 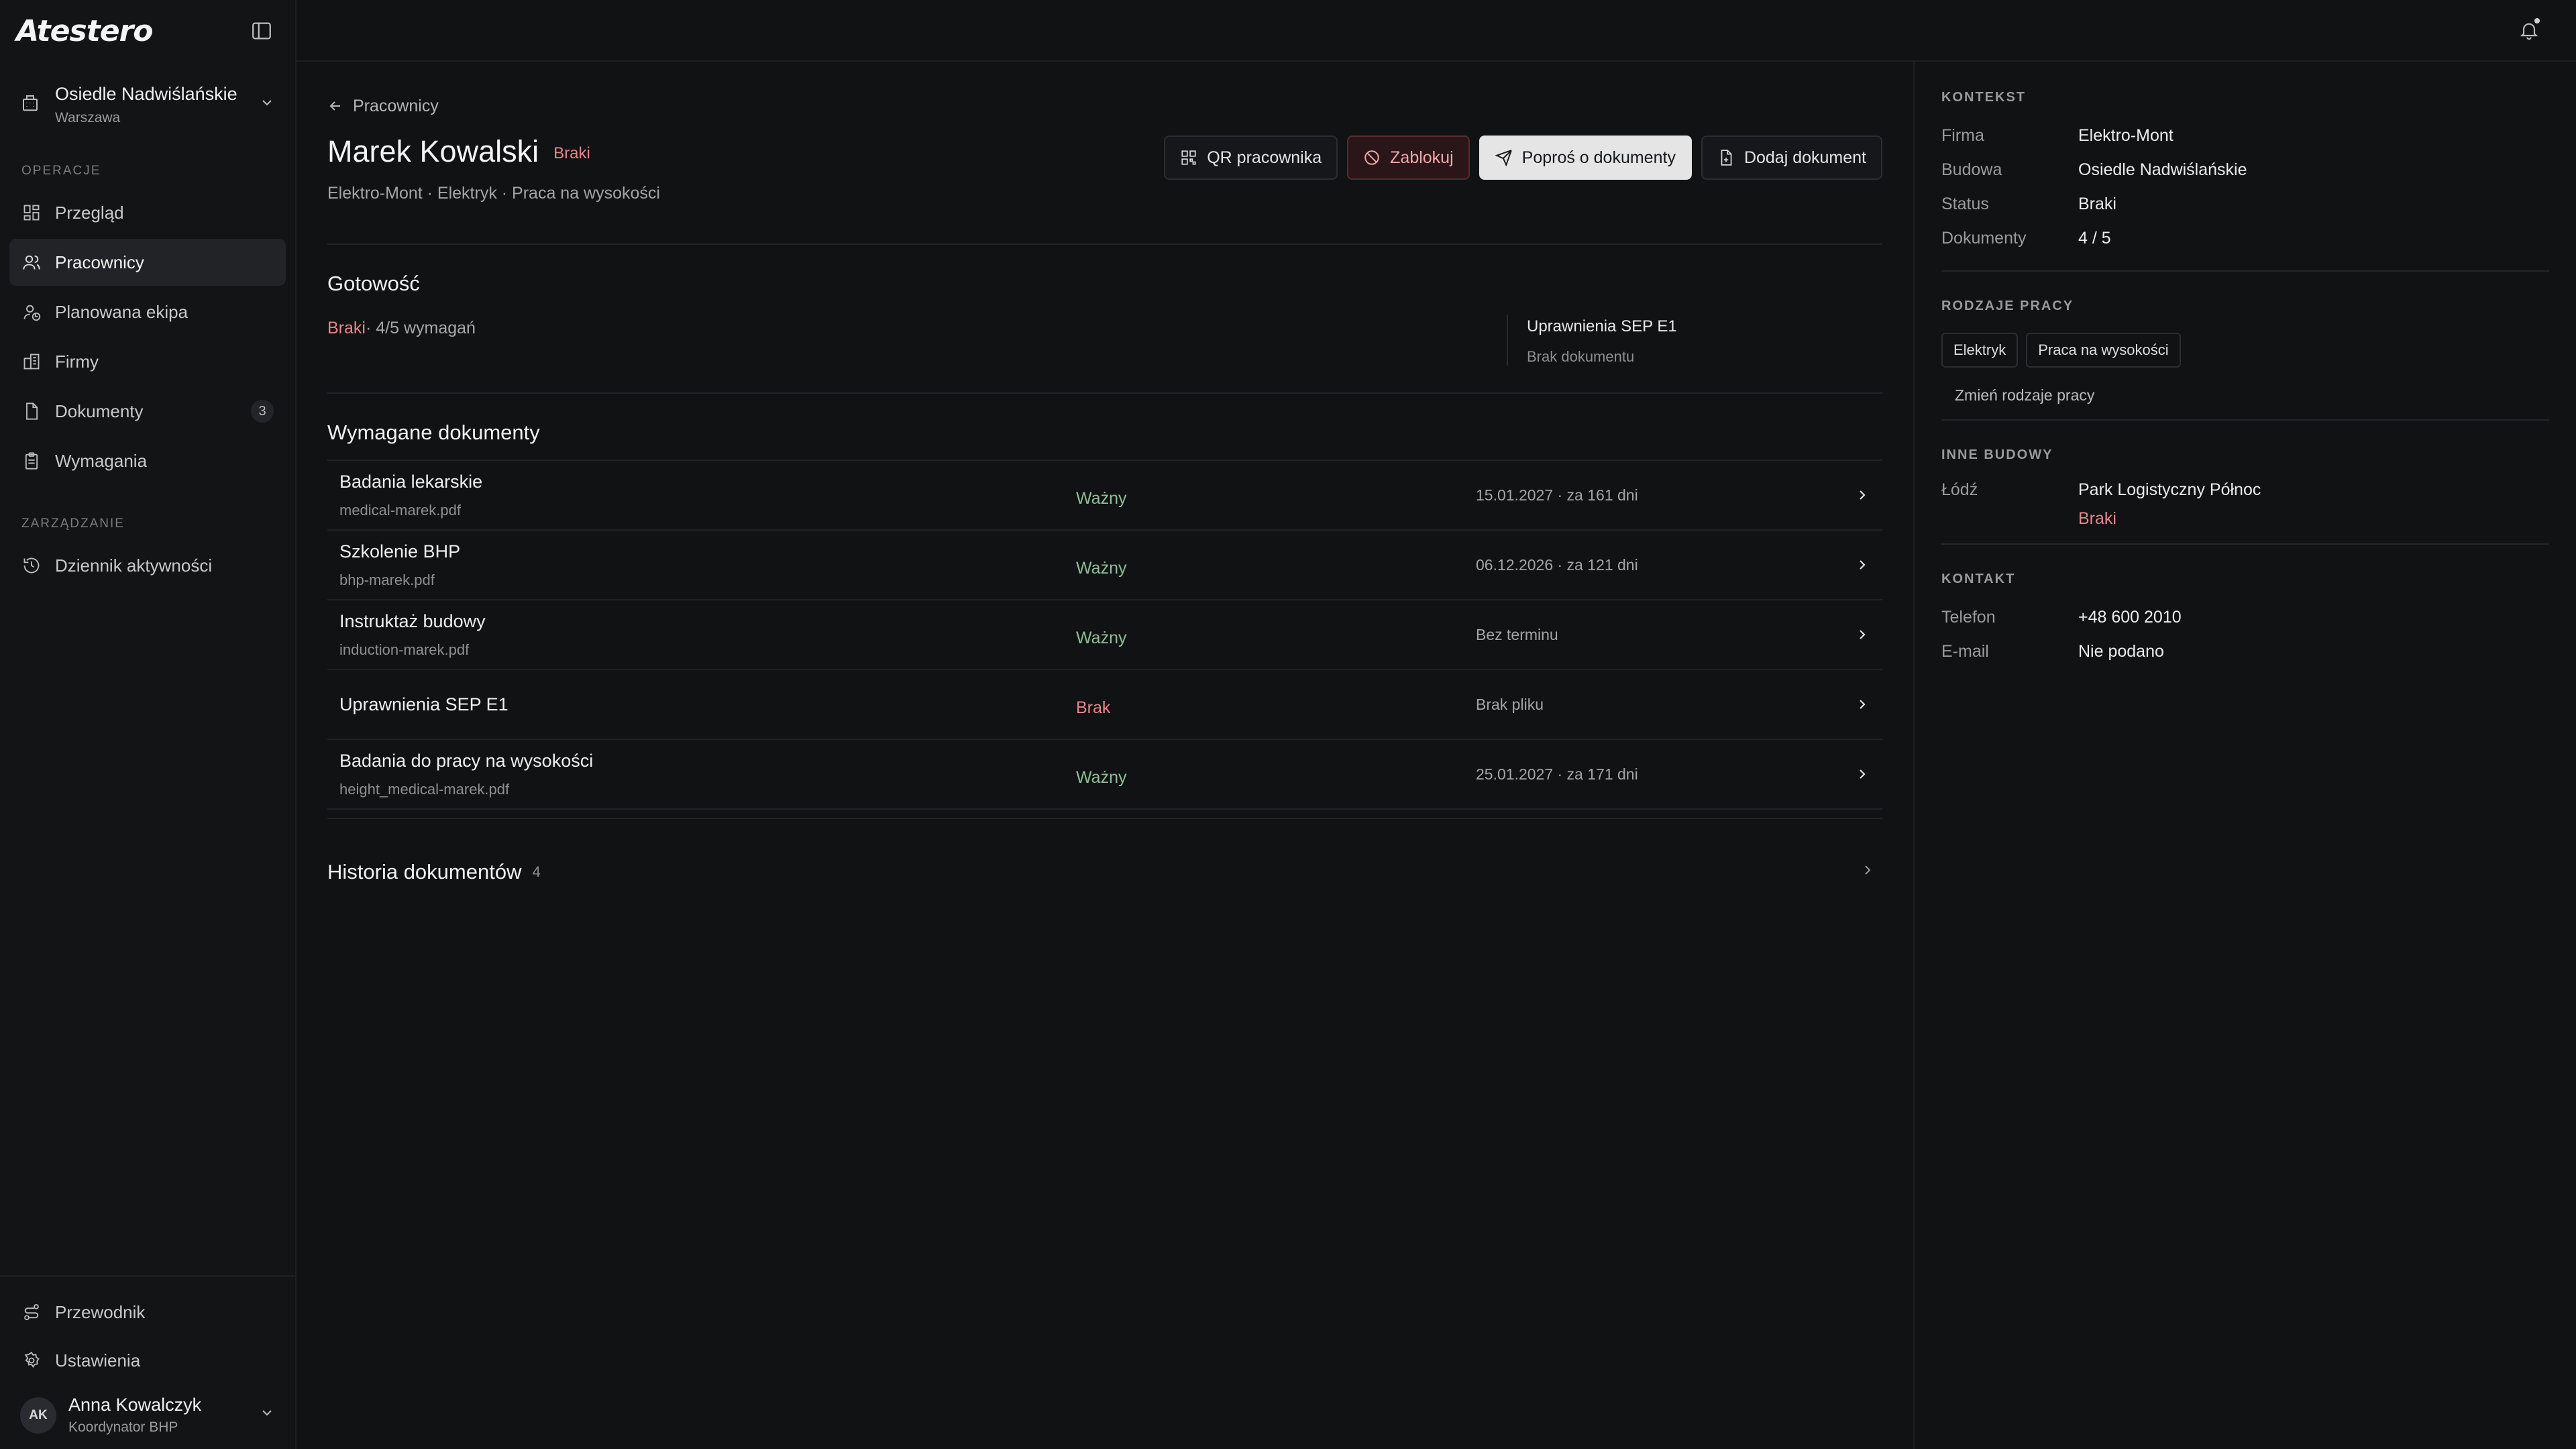 I want to click on site-switcher: Osiedle Nadwiślańskie Warszawa, so click(x=147, y=97).